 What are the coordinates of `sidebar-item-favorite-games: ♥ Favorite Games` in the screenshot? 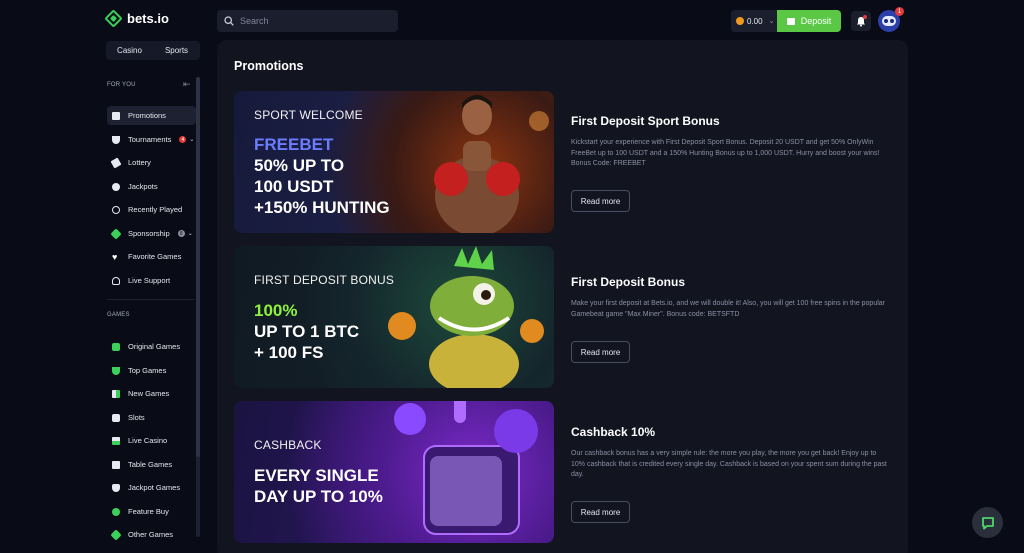 It's located at (151, 256).